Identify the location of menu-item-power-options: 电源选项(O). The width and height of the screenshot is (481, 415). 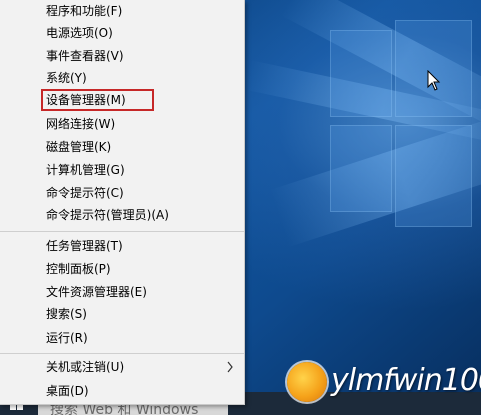
(122, 33).